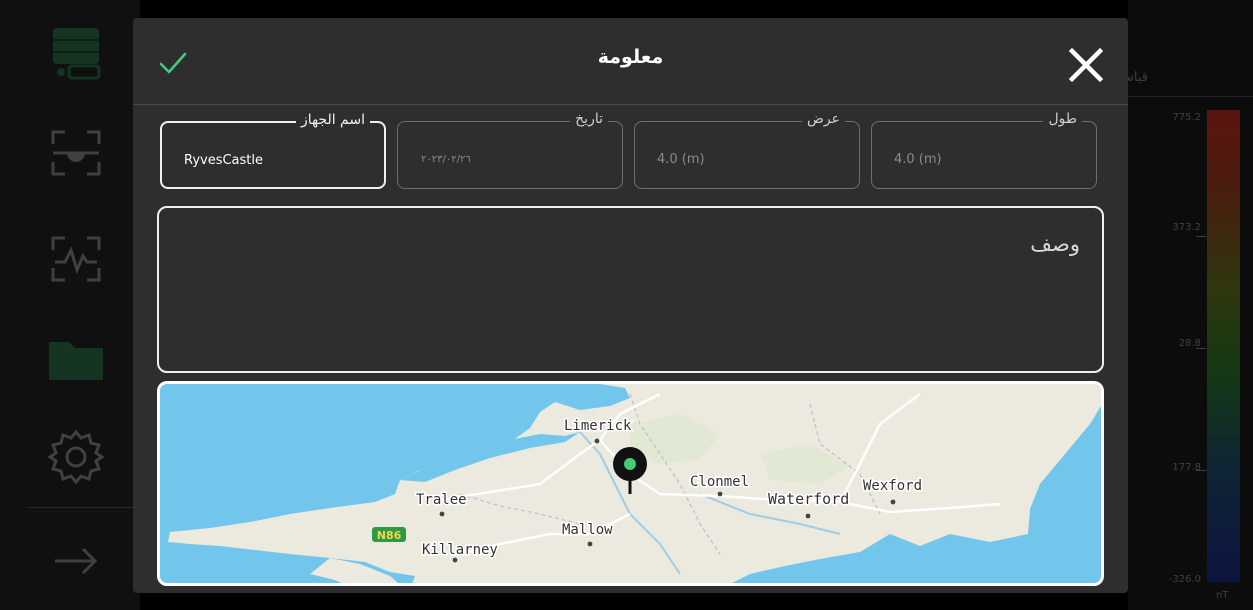 The image size is (1253, 610). I want to click on place-label: Mallow, so click(587, 530).